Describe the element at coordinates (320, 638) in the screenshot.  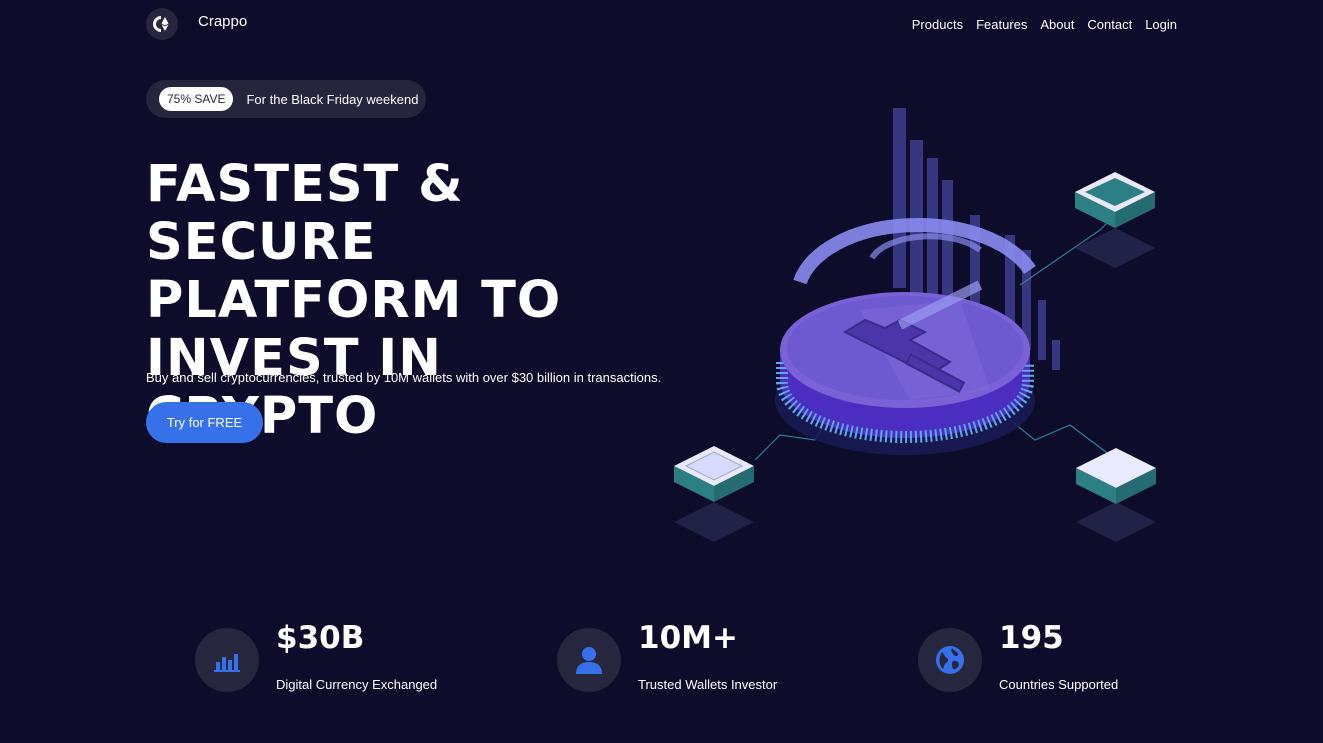
I see `stat-value: $30B` at that location.